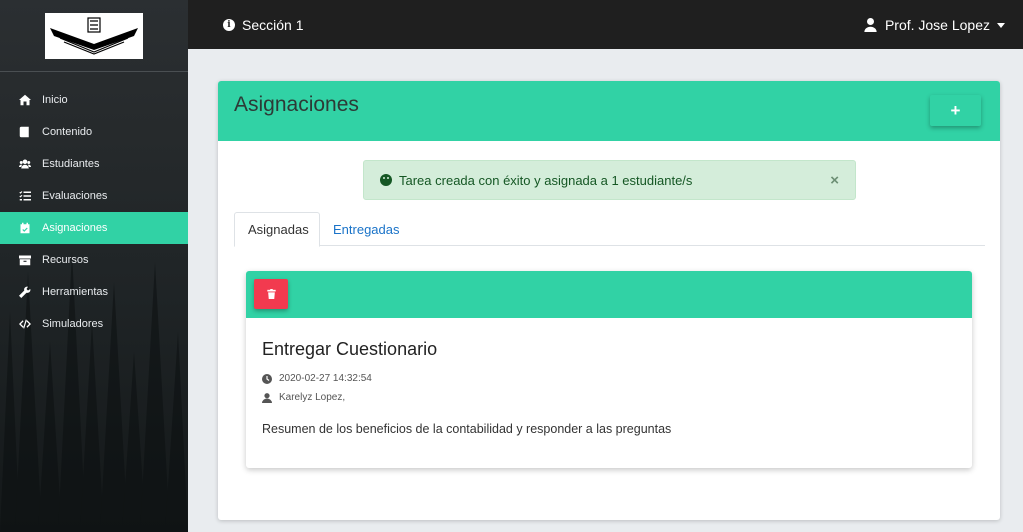  I want to click on sidebar-item-recursos: Recursos, so click(94, 260).